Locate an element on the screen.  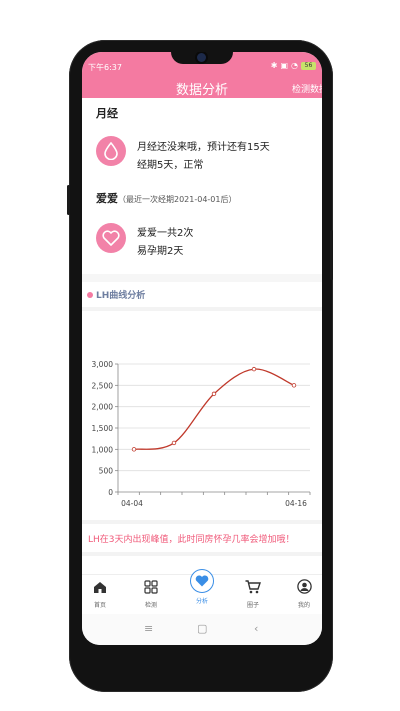
menu-icon: ≡ is located at coordinates (148, 628).